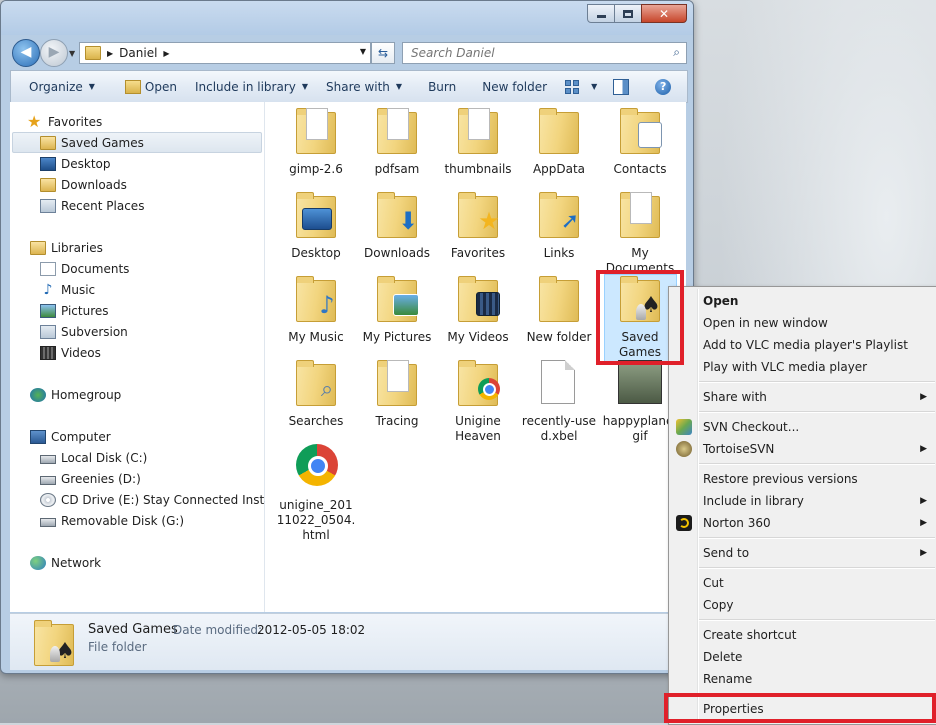  I want to click on menu-item-share-with: Share with ▶, so click(803, 397).